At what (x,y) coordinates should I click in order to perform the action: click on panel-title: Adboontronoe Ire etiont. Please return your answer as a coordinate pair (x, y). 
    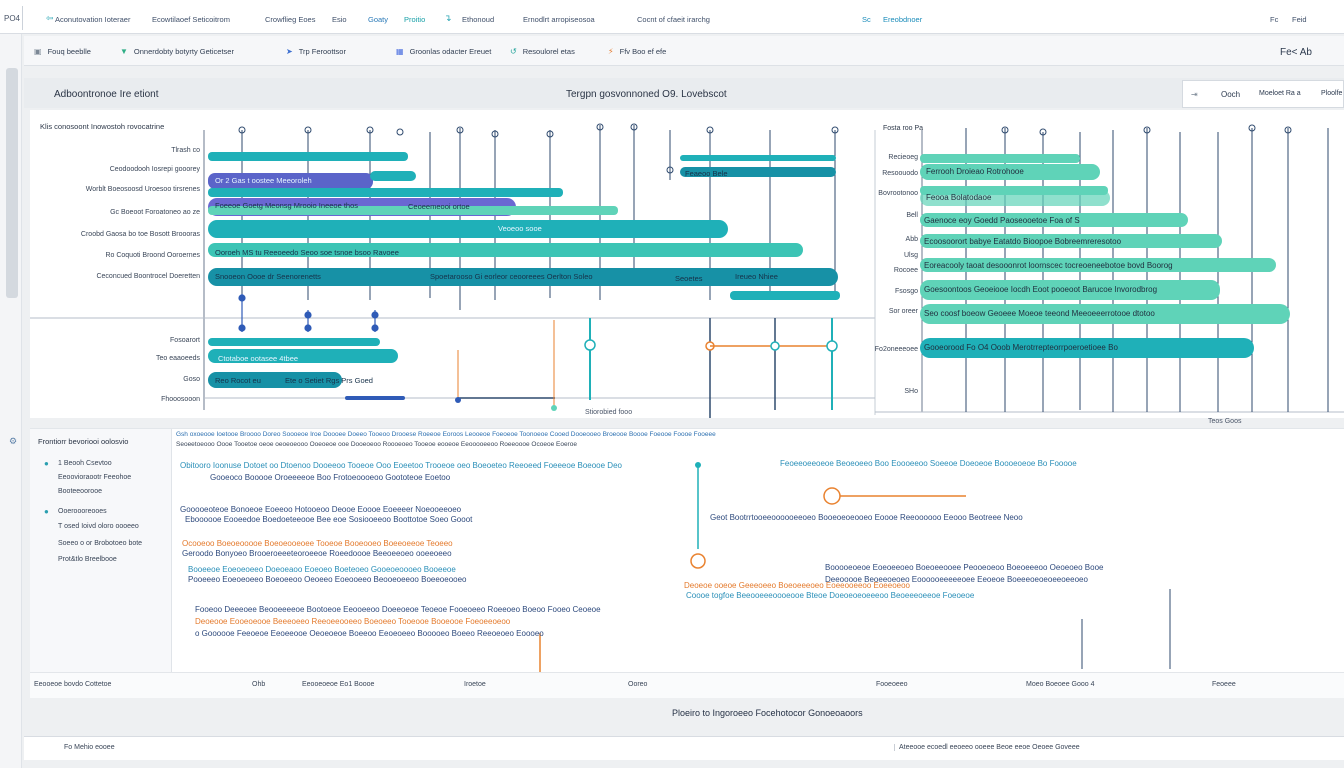
    Looking at the image, I should click on (106, 94).